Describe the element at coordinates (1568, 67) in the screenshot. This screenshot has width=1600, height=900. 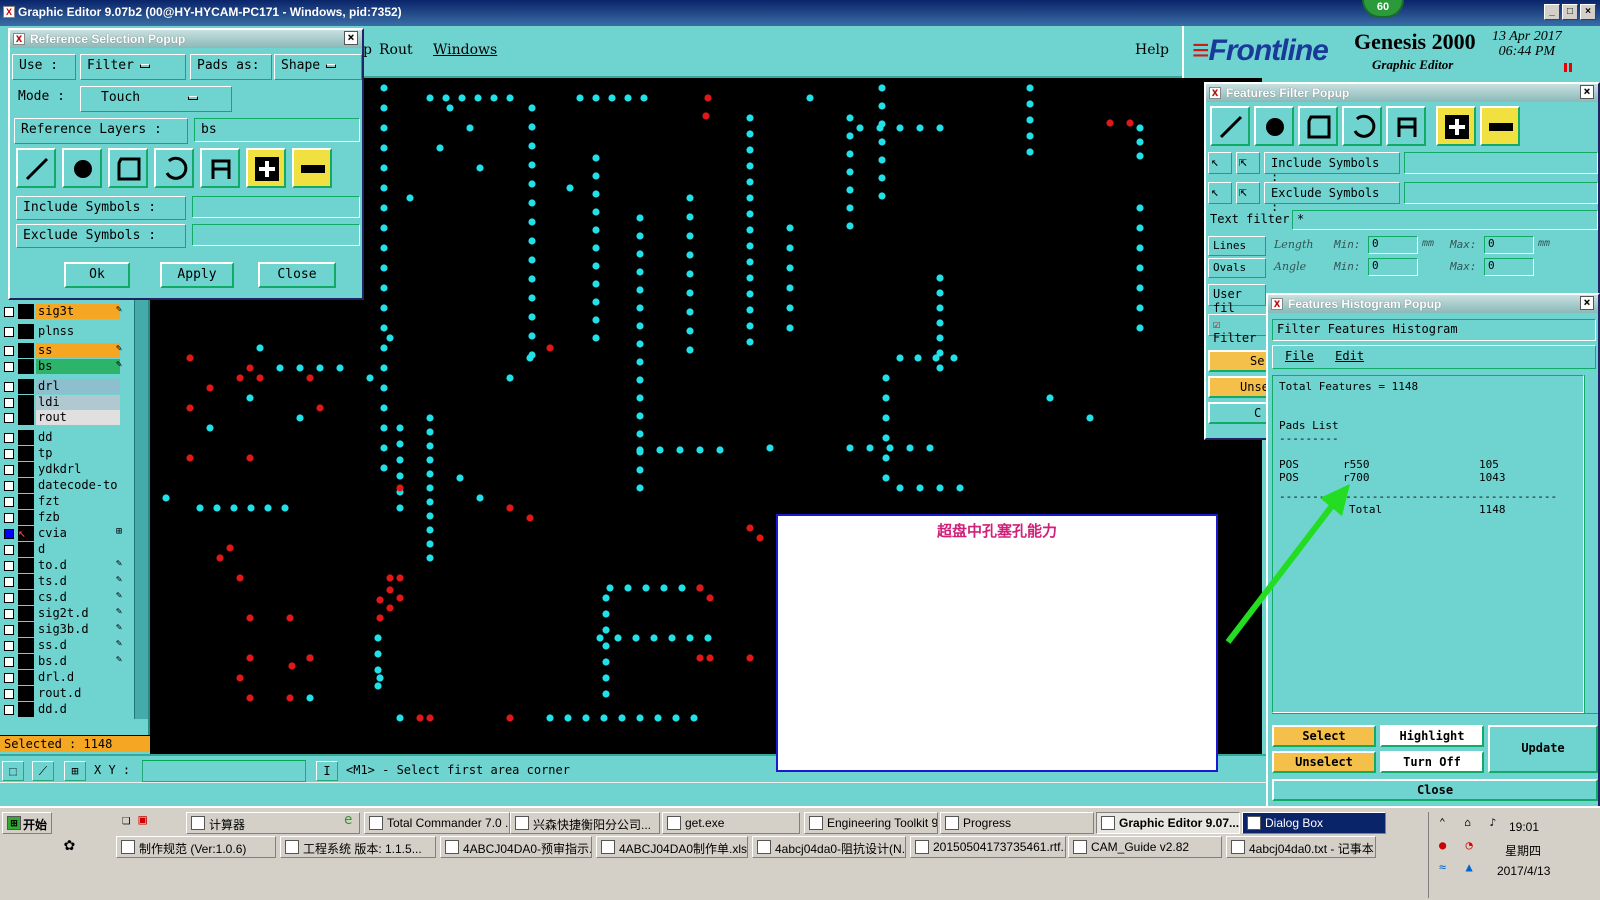
I see `pause-icon` at that location.